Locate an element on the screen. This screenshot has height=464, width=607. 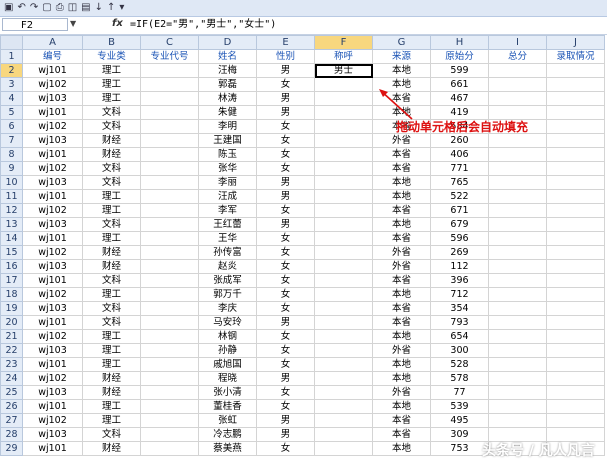
data-cell: wj101 is located at coordinates (52, 406).